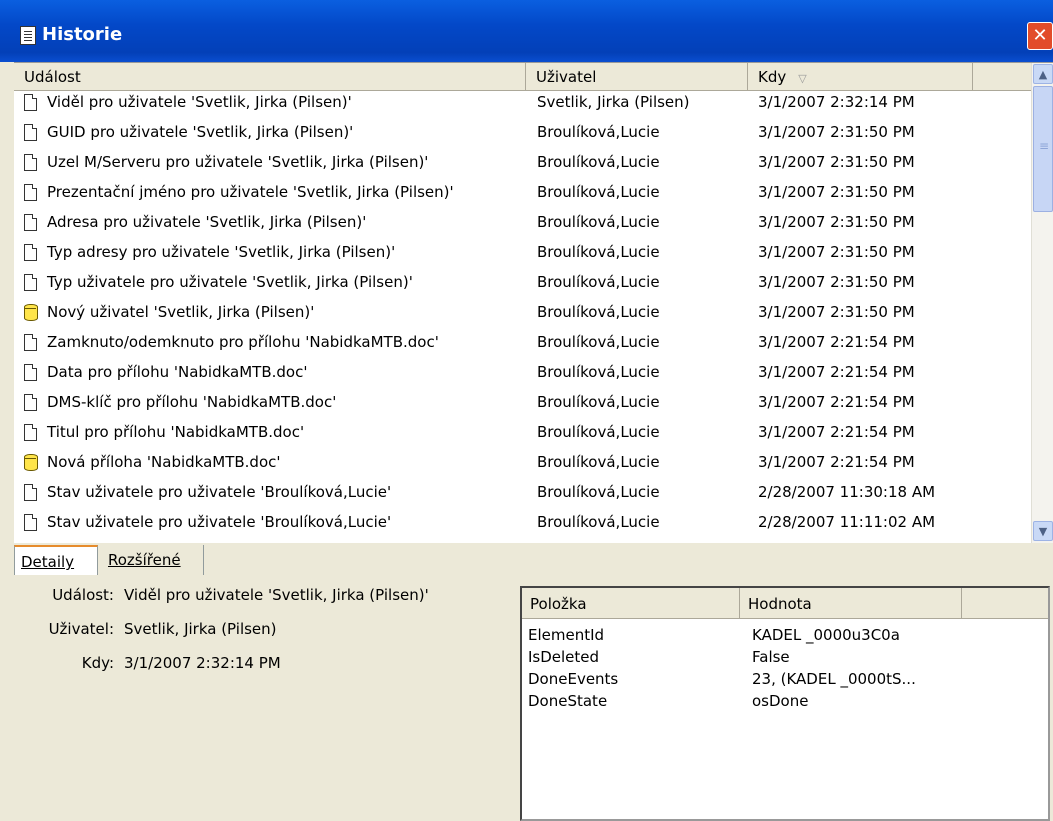 The height and width of the screenshot is (821, 1053). I want to click on property-value: False, so click(771, 657).